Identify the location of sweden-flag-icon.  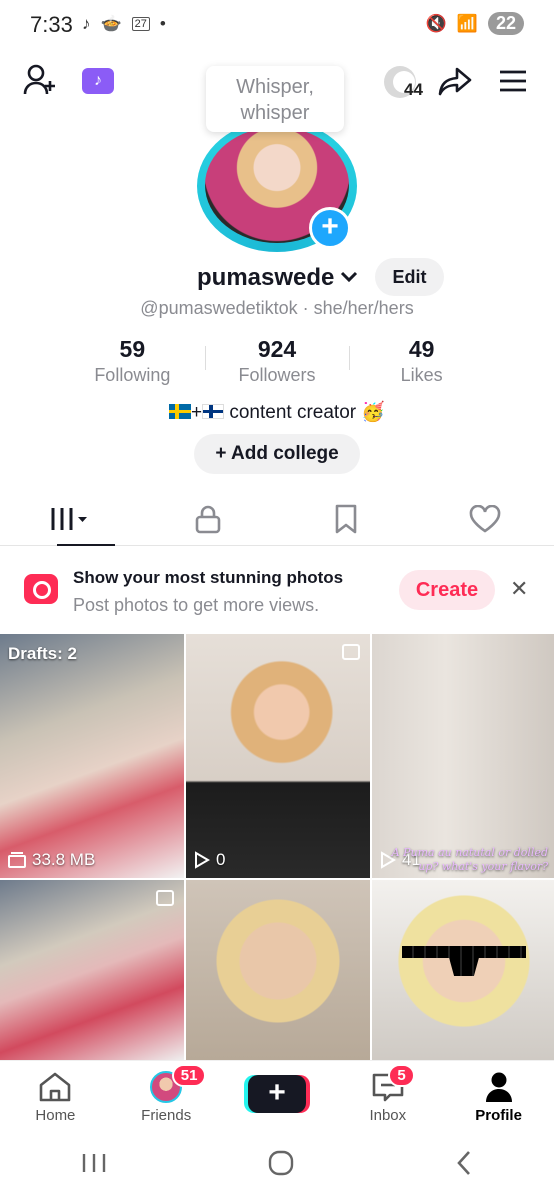
(179, 411).